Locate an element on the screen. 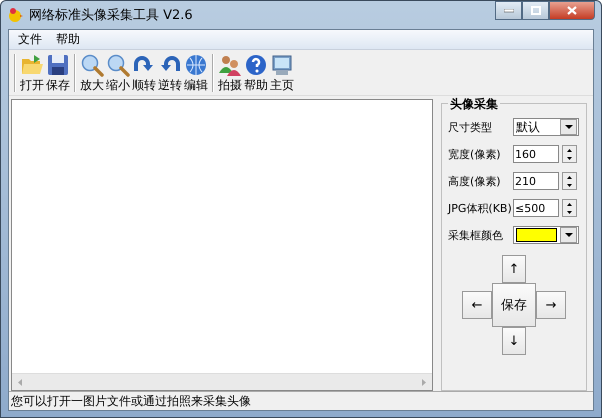 This screenshot has width=602, height=418. chick-icon is located at coordinates (15, 15).